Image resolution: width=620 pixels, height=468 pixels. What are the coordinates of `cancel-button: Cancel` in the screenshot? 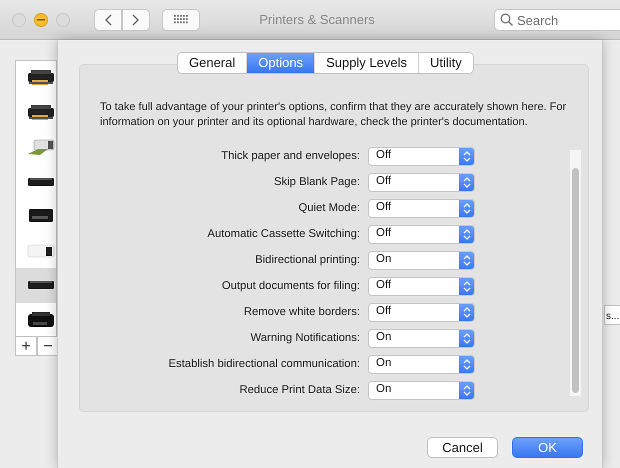 It's located at (462, 447).